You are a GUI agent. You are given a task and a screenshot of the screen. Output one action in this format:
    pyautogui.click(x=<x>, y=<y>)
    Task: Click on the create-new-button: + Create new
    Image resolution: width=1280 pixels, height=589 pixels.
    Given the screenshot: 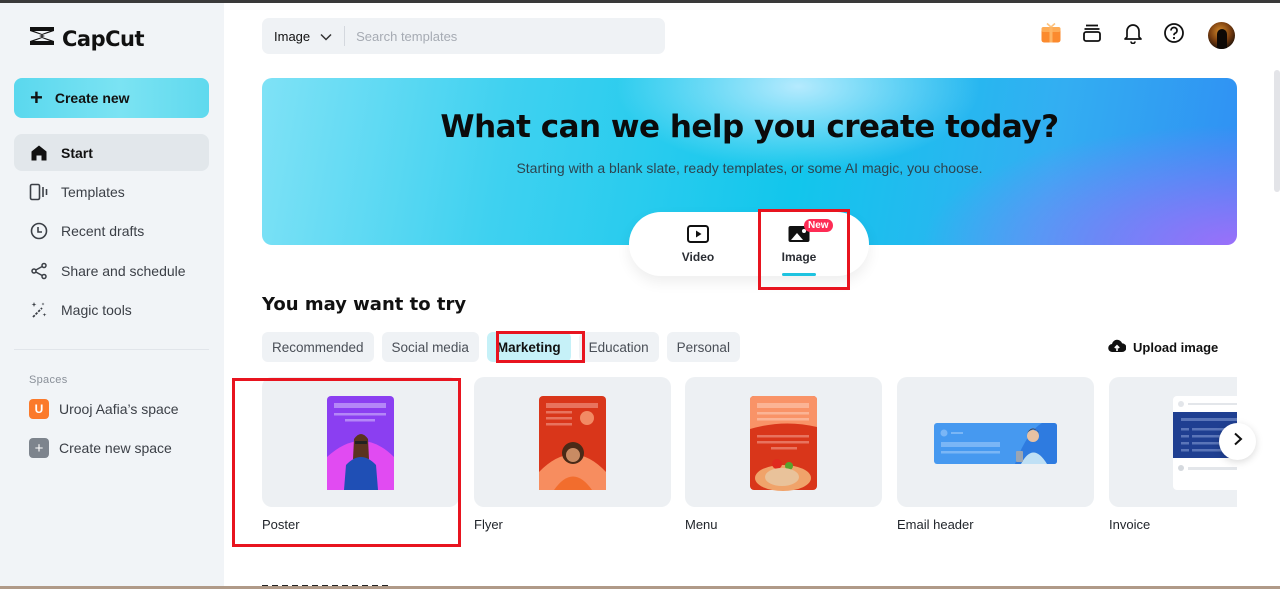 What is the action you would take?
    pyautogui.click(x=111, y=98)
    